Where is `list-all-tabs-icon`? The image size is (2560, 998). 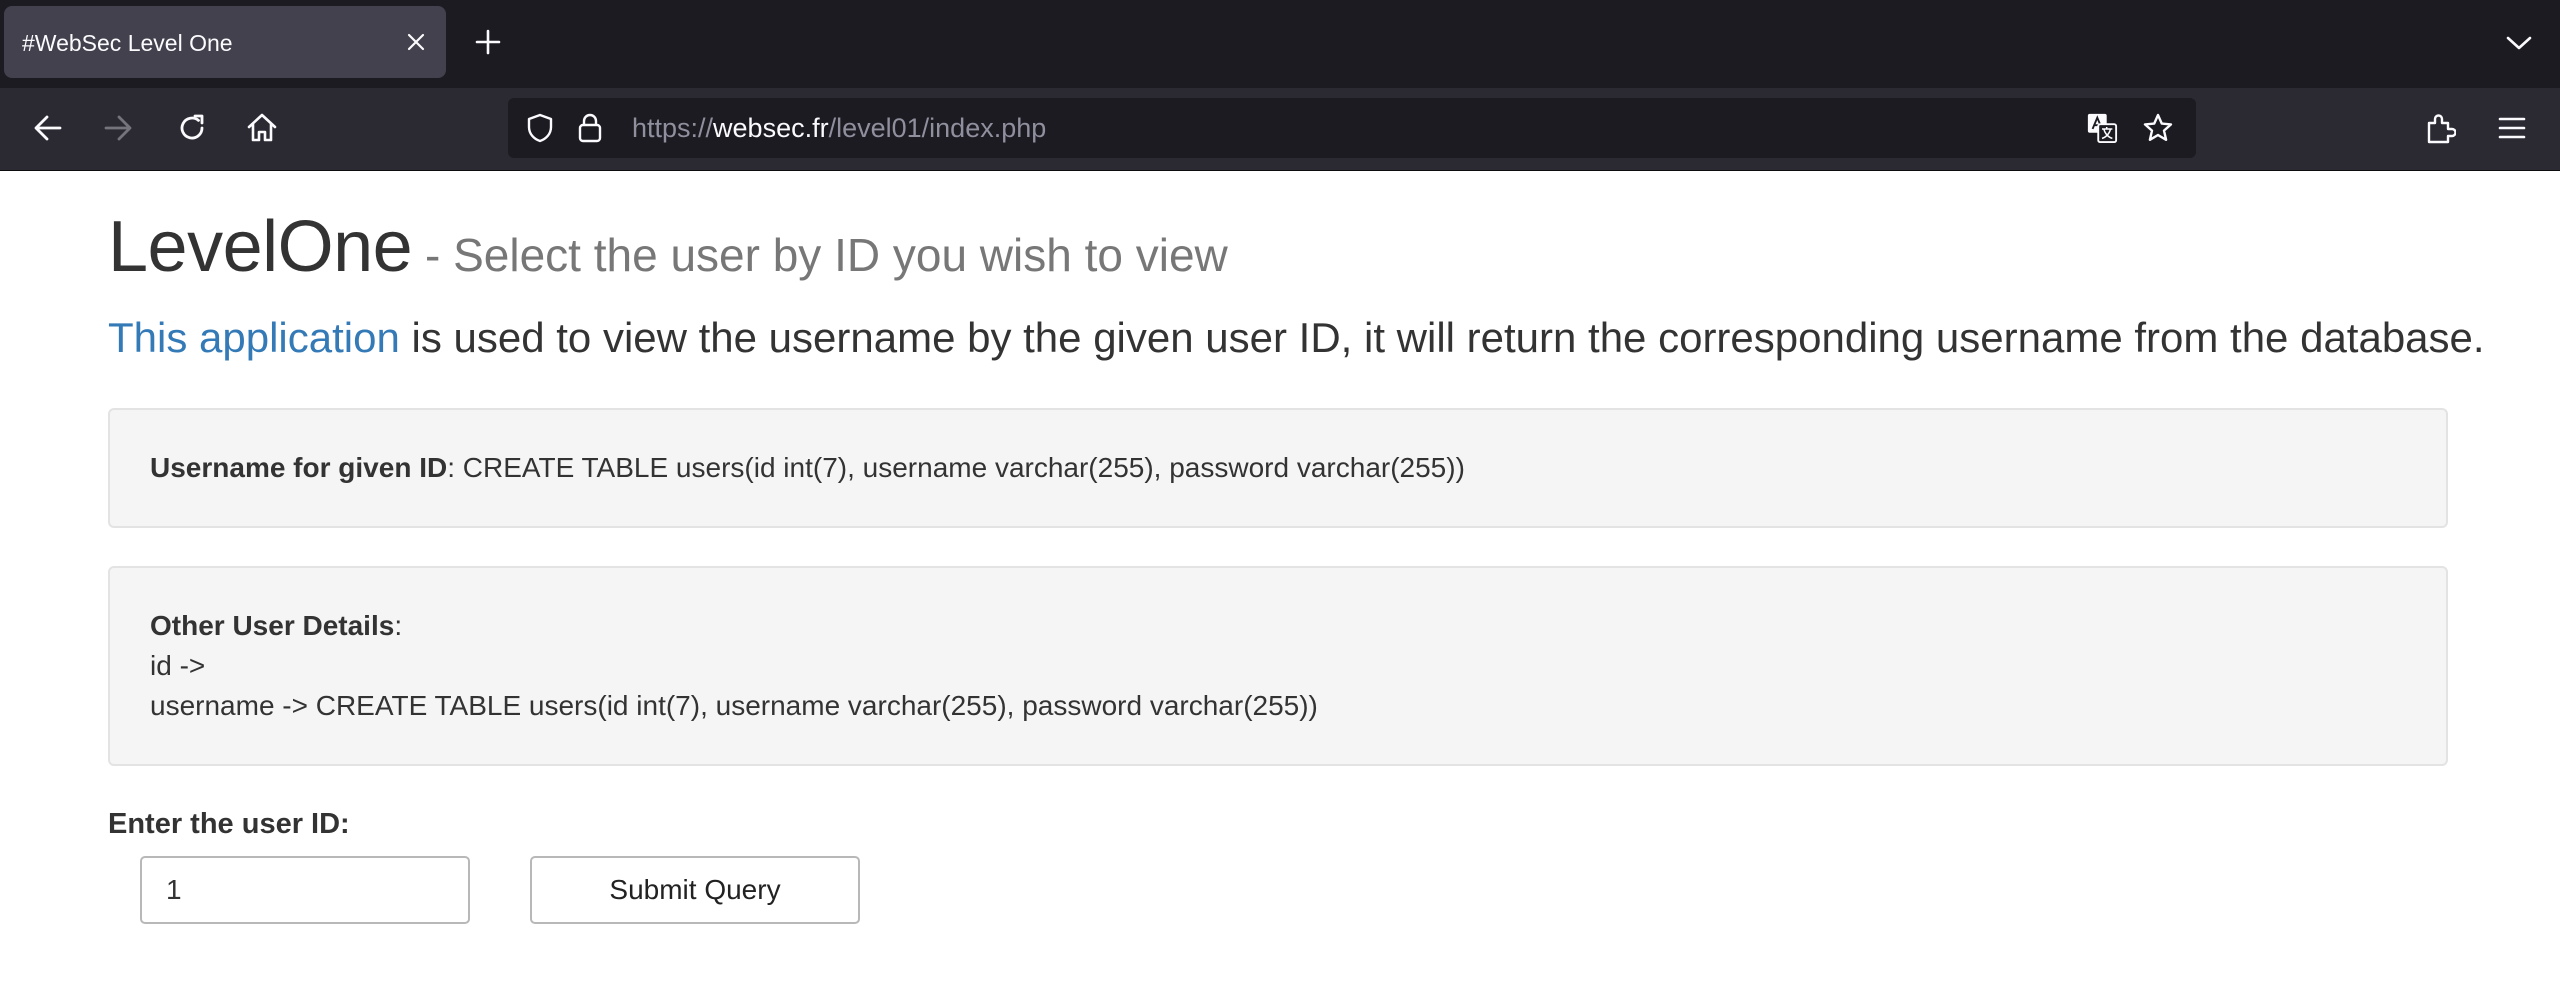 list-all-tabs-icon is located at coordinates (2519, 43).